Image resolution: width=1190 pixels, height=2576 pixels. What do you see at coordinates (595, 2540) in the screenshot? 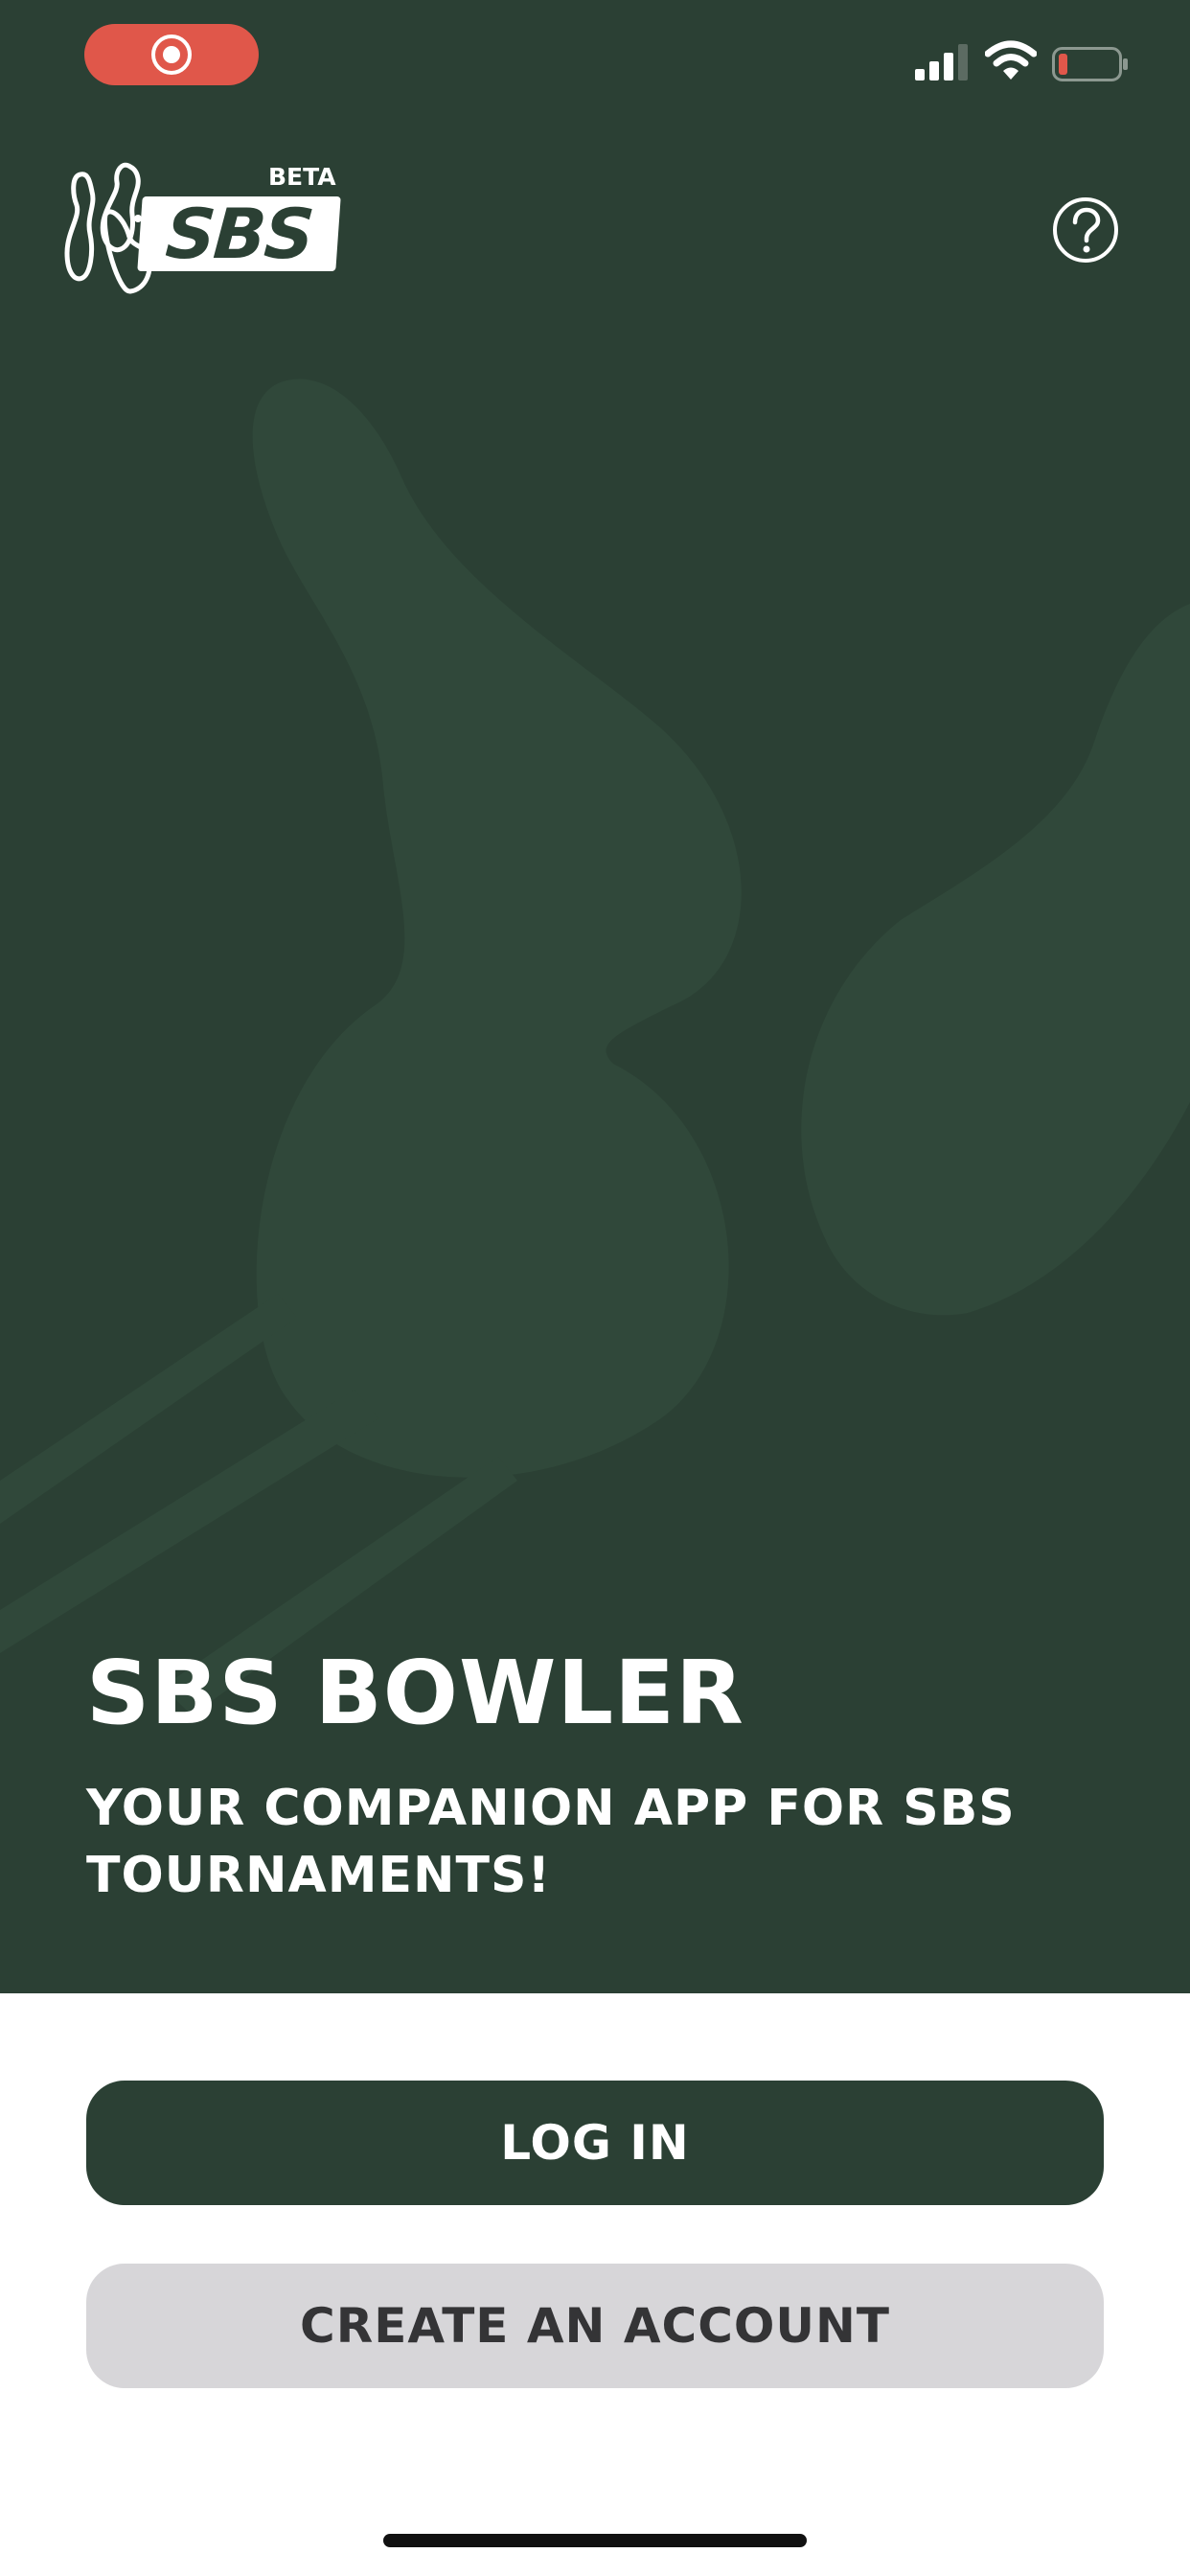
I see `home-indicator` at bounding box center [595, 2540].